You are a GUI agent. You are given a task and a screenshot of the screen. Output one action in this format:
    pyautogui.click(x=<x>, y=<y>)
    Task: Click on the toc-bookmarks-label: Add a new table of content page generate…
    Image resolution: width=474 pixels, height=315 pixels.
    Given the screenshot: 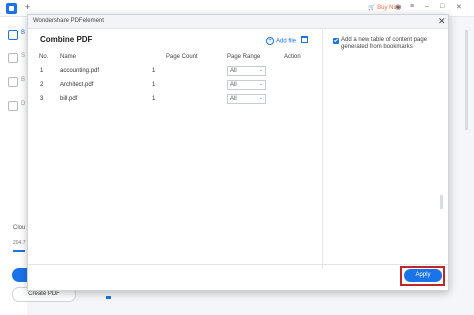 What is the action you would take?
    pyautogui.click(x=384, y=43)
    